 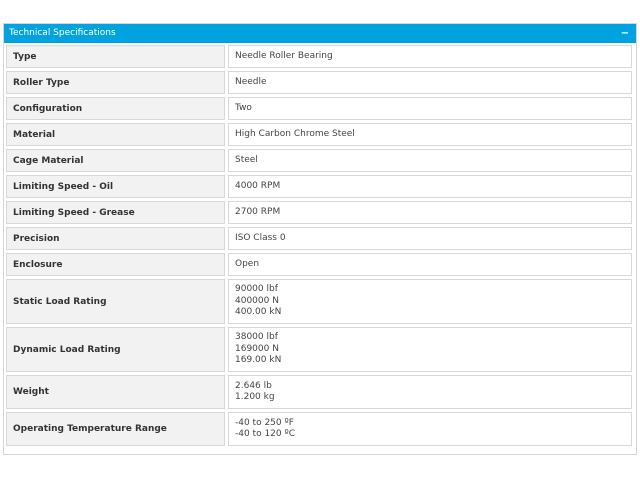 What do you see at coordinates (256, 289) in the screenshot?
I see `spec-value-line: 90000 lbf` at bounding box center [256, 289].